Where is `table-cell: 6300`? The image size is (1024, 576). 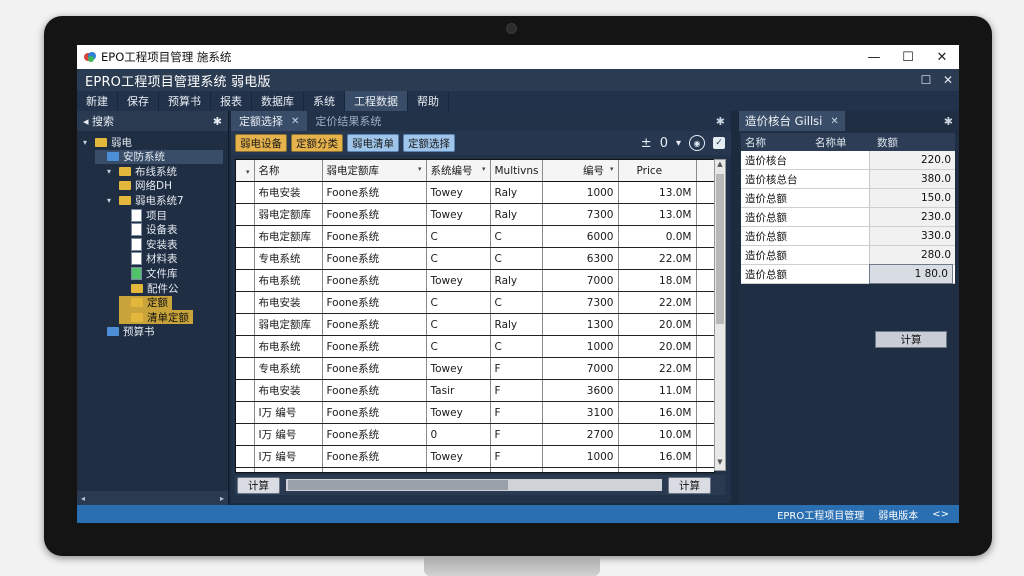
table-cell: 6300 is located at coordinates (580, 258).